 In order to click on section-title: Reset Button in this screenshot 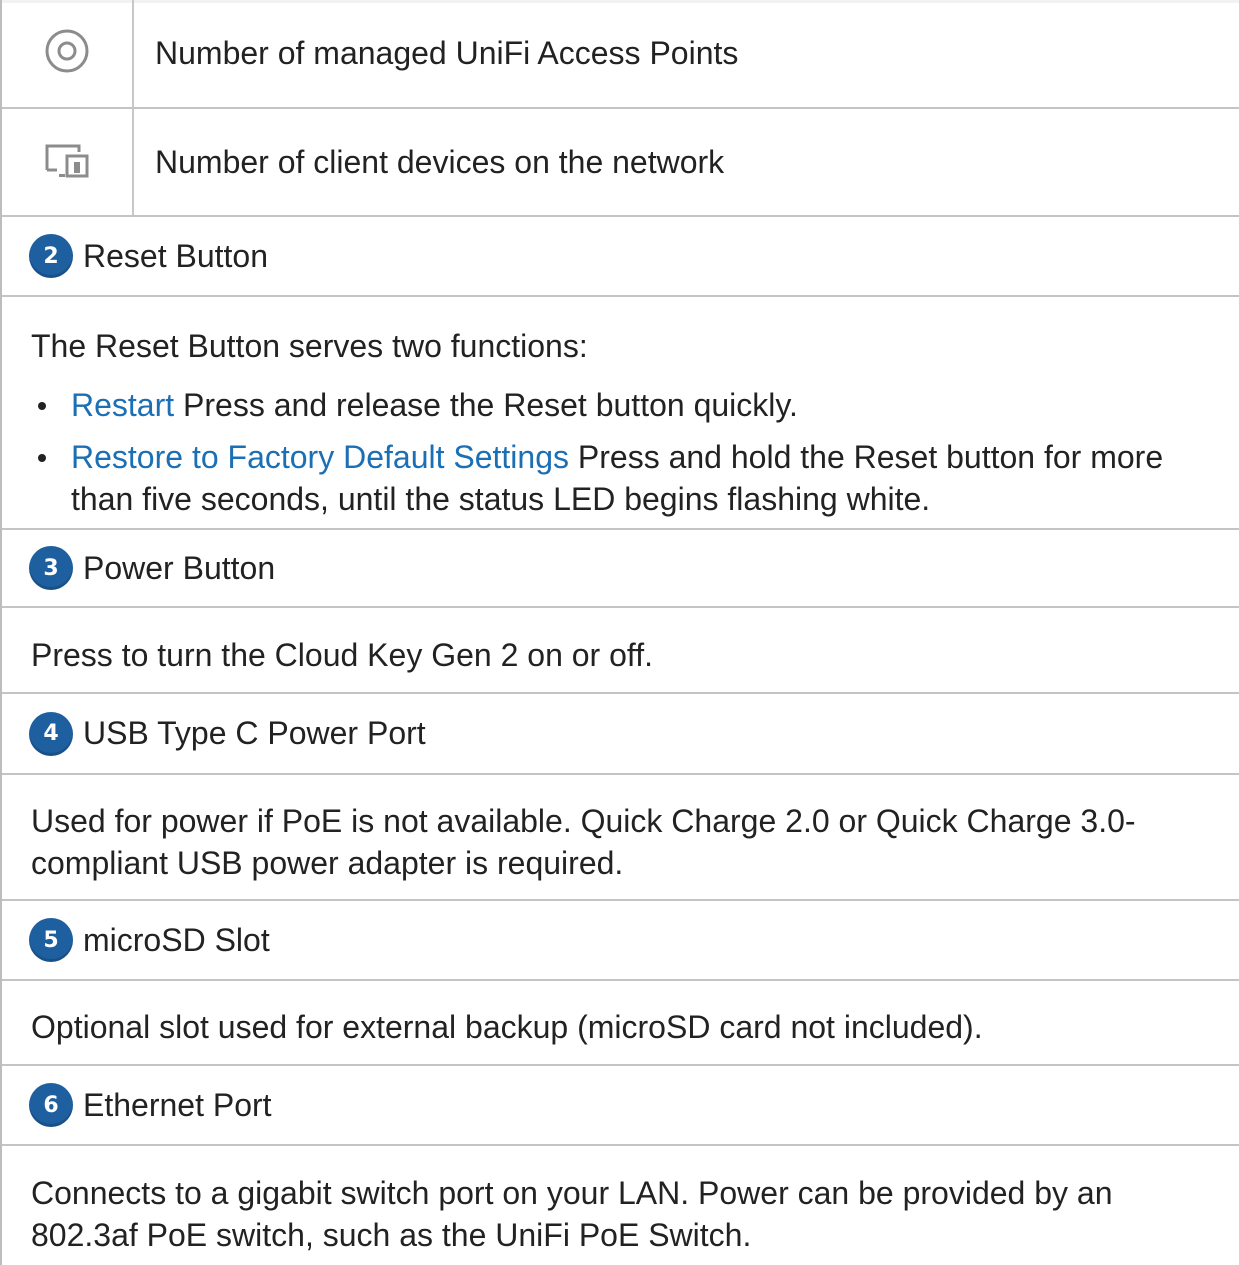, I will do `click(175, 255)`.